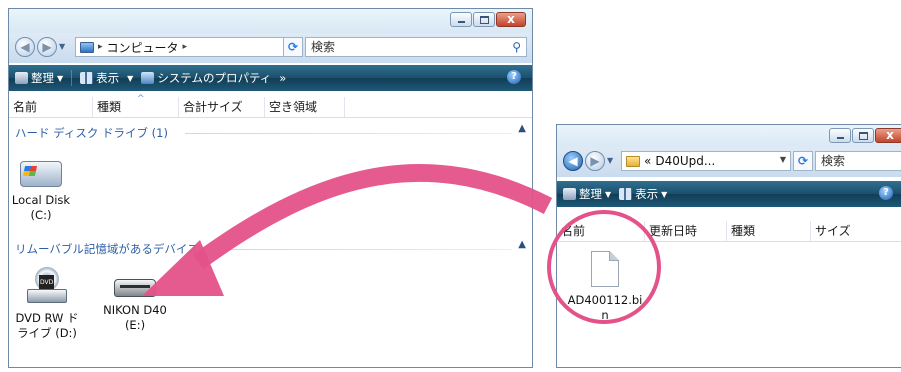 This screenshot has height=372, width=901. I want to click on folder-icon, so click(633, 161).